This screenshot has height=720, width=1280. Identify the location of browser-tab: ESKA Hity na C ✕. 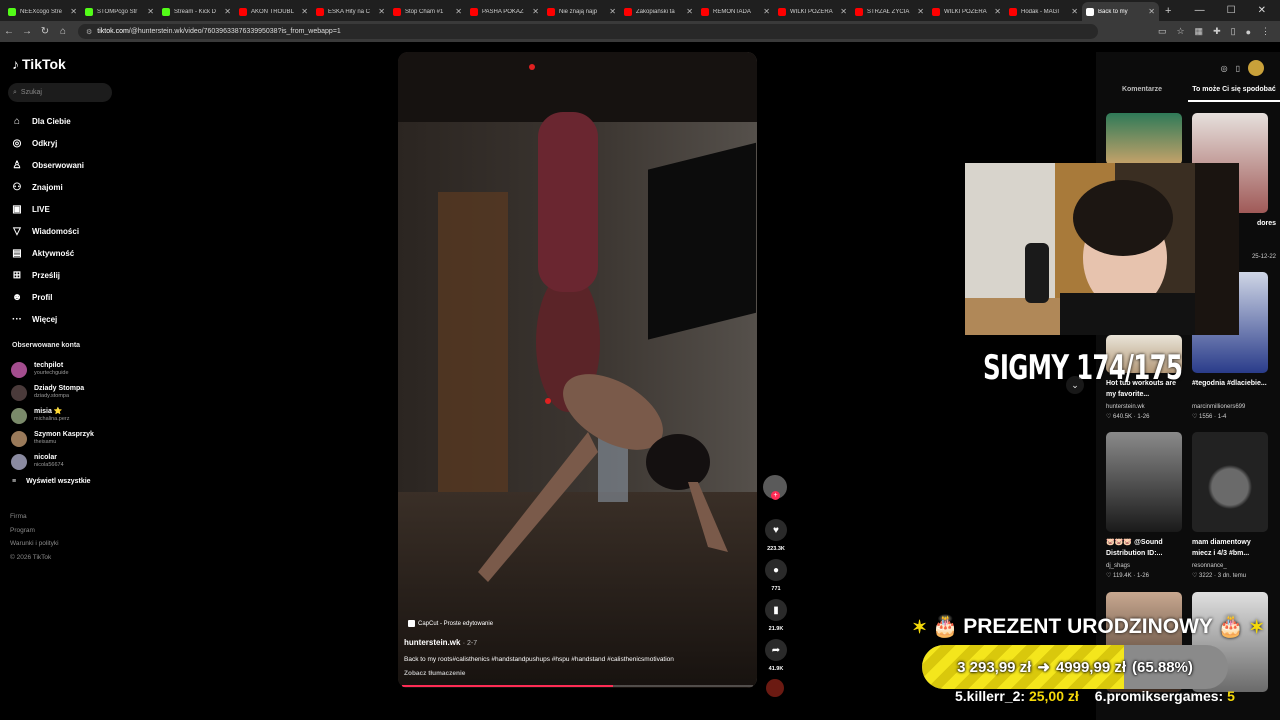
(350, 11).